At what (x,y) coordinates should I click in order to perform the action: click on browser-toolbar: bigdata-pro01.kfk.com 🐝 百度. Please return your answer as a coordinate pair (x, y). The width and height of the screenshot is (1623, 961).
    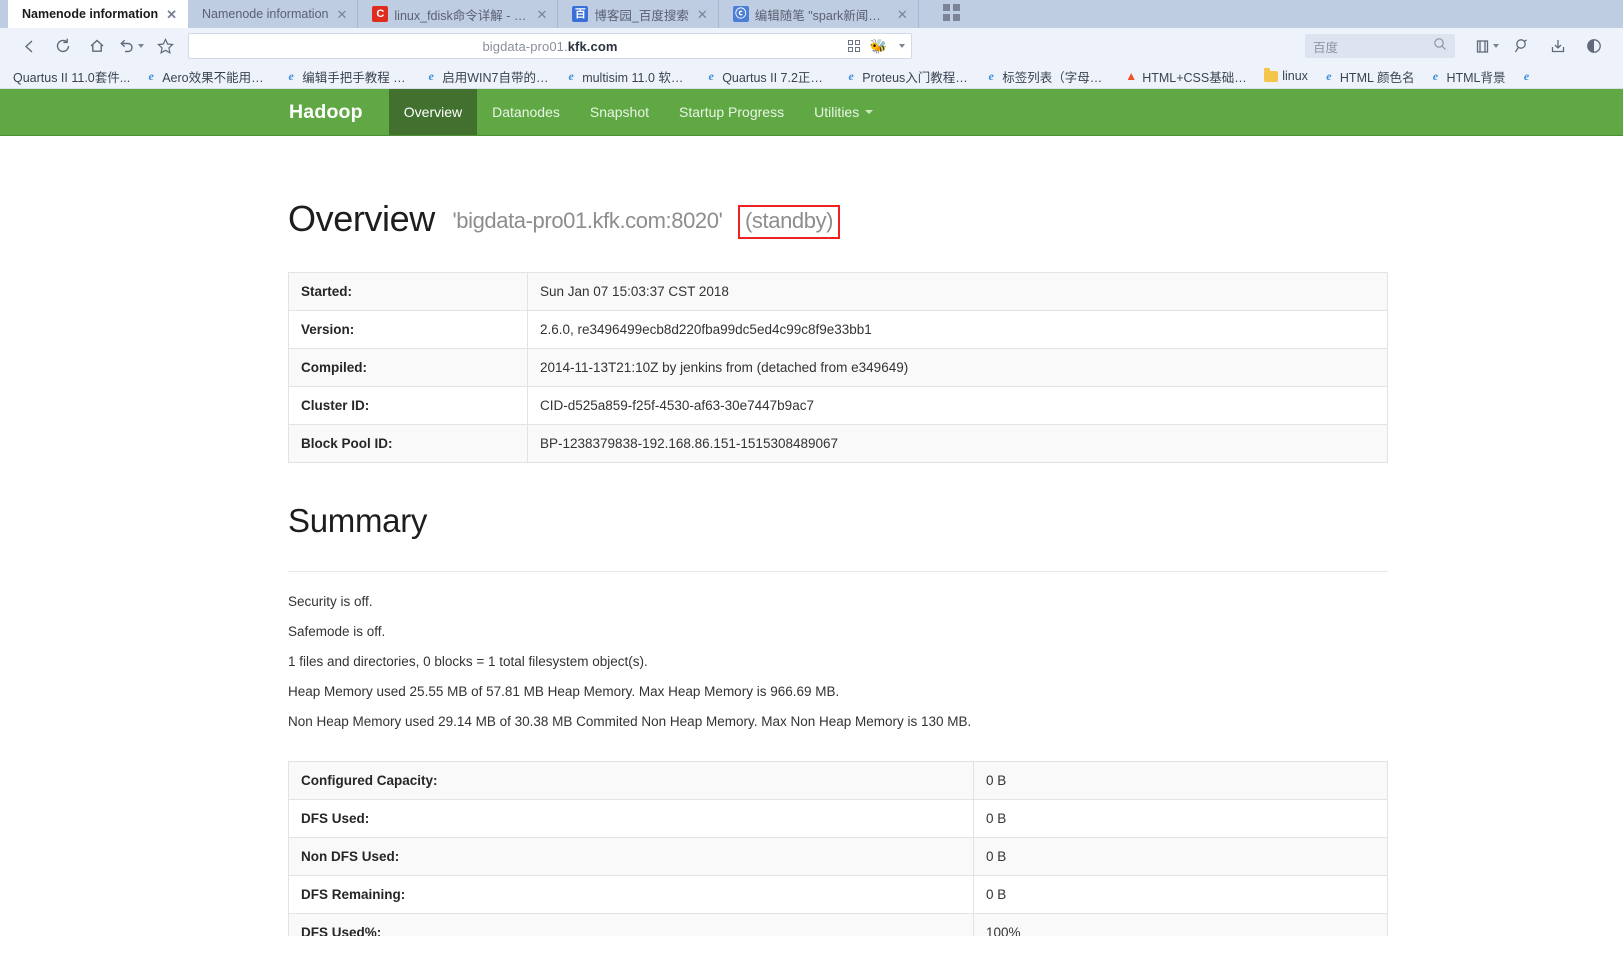
    Looking at the image, I should click on (811, 46).